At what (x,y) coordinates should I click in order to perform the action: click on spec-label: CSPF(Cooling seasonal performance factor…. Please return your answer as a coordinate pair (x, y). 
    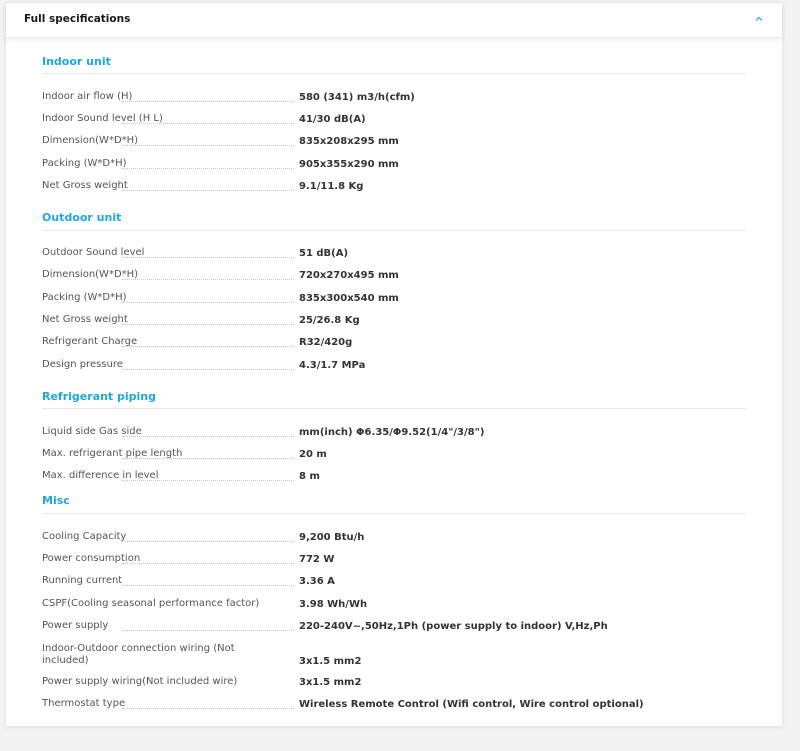
    Looking at the image, I should click on (151, 603).